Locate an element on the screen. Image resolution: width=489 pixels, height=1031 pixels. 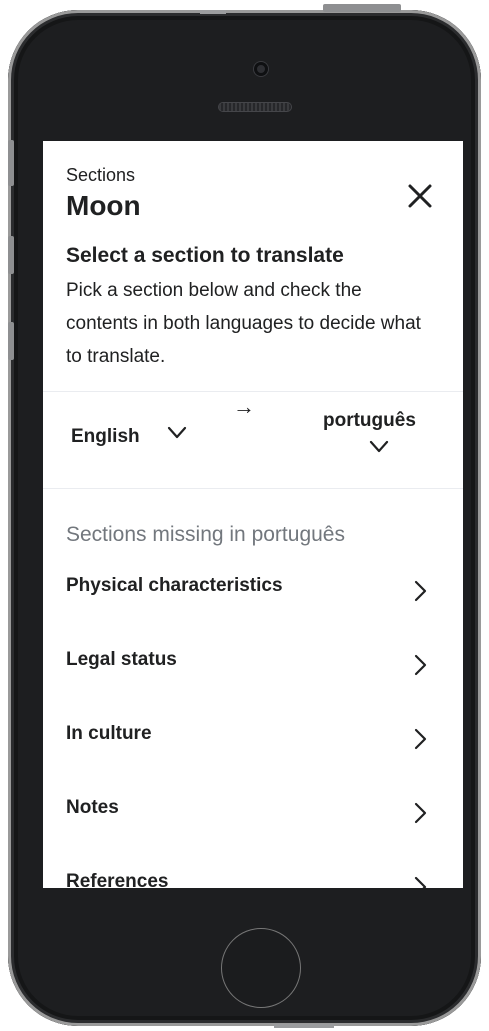
source-language-button: English is located at coordinates (105, 437).